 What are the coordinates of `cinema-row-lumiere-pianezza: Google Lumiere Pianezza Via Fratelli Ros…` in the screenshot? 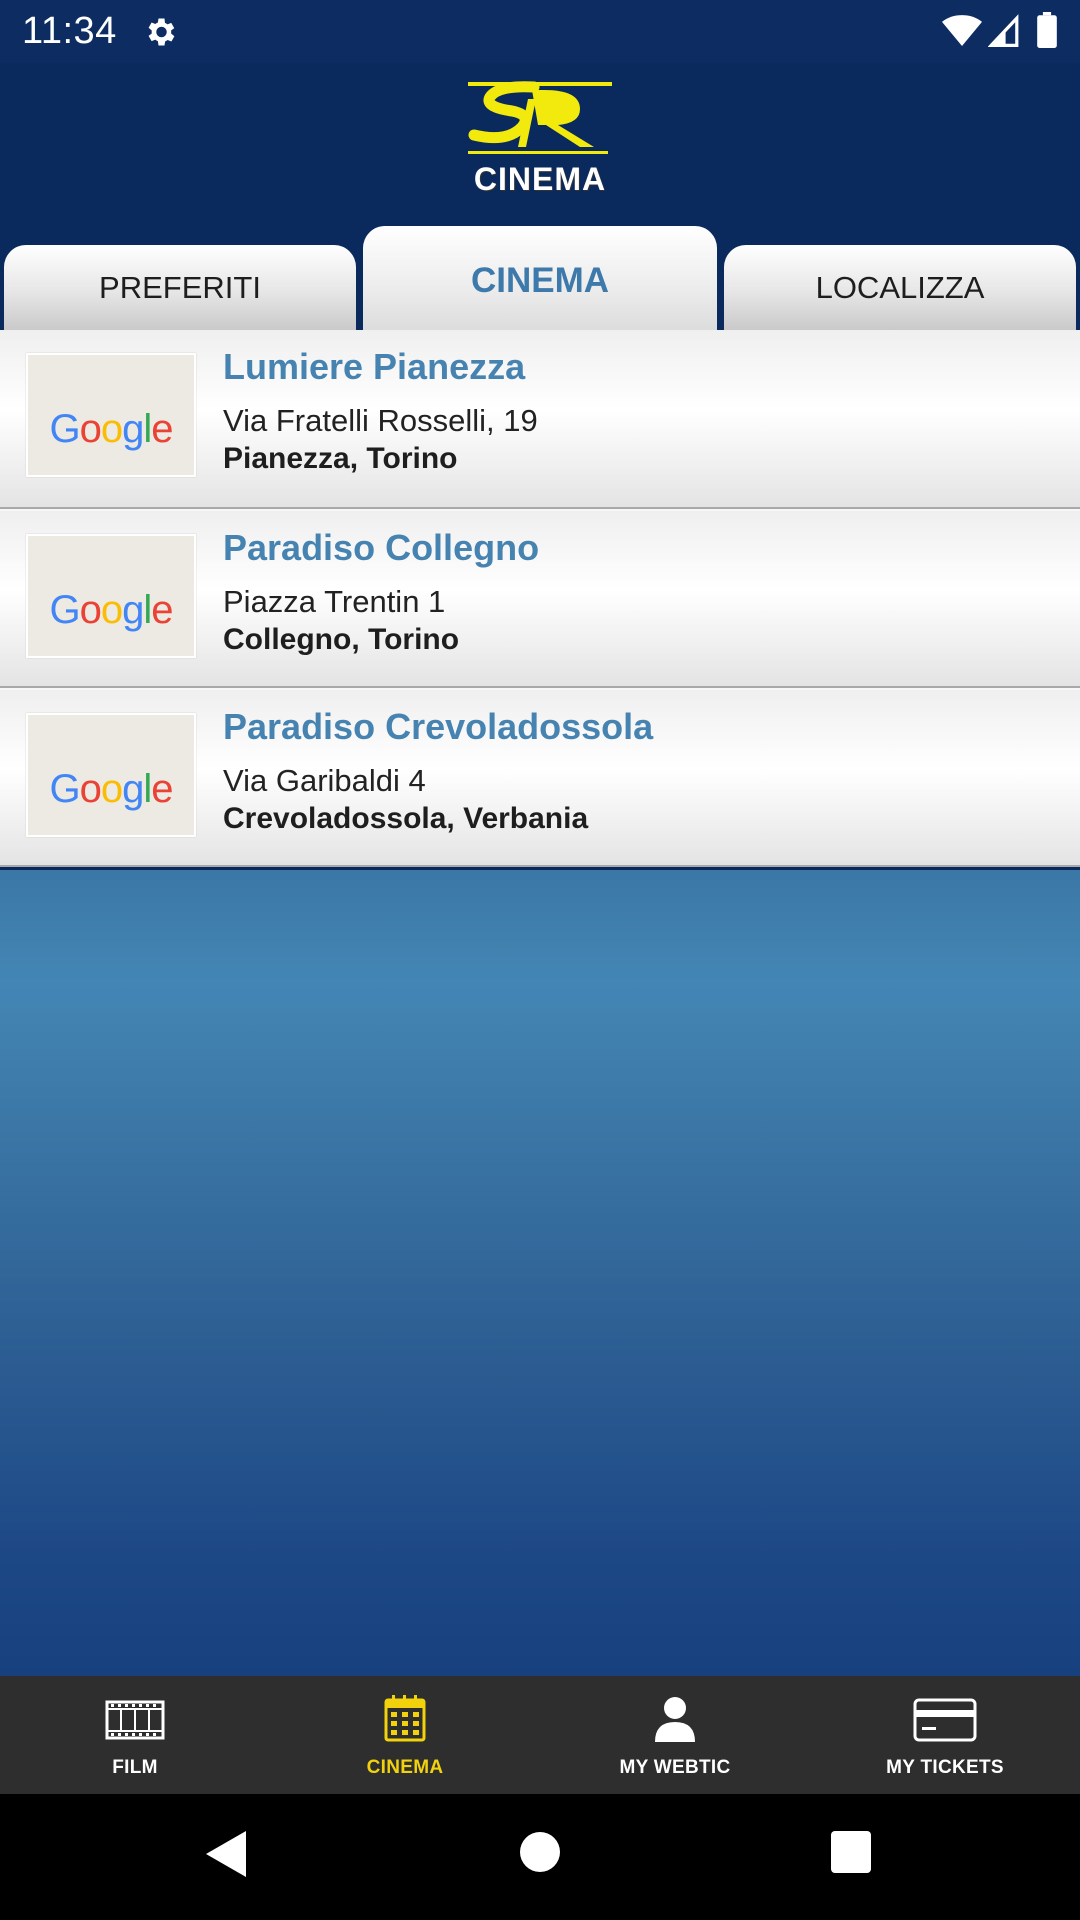 It's located at (540, 419).